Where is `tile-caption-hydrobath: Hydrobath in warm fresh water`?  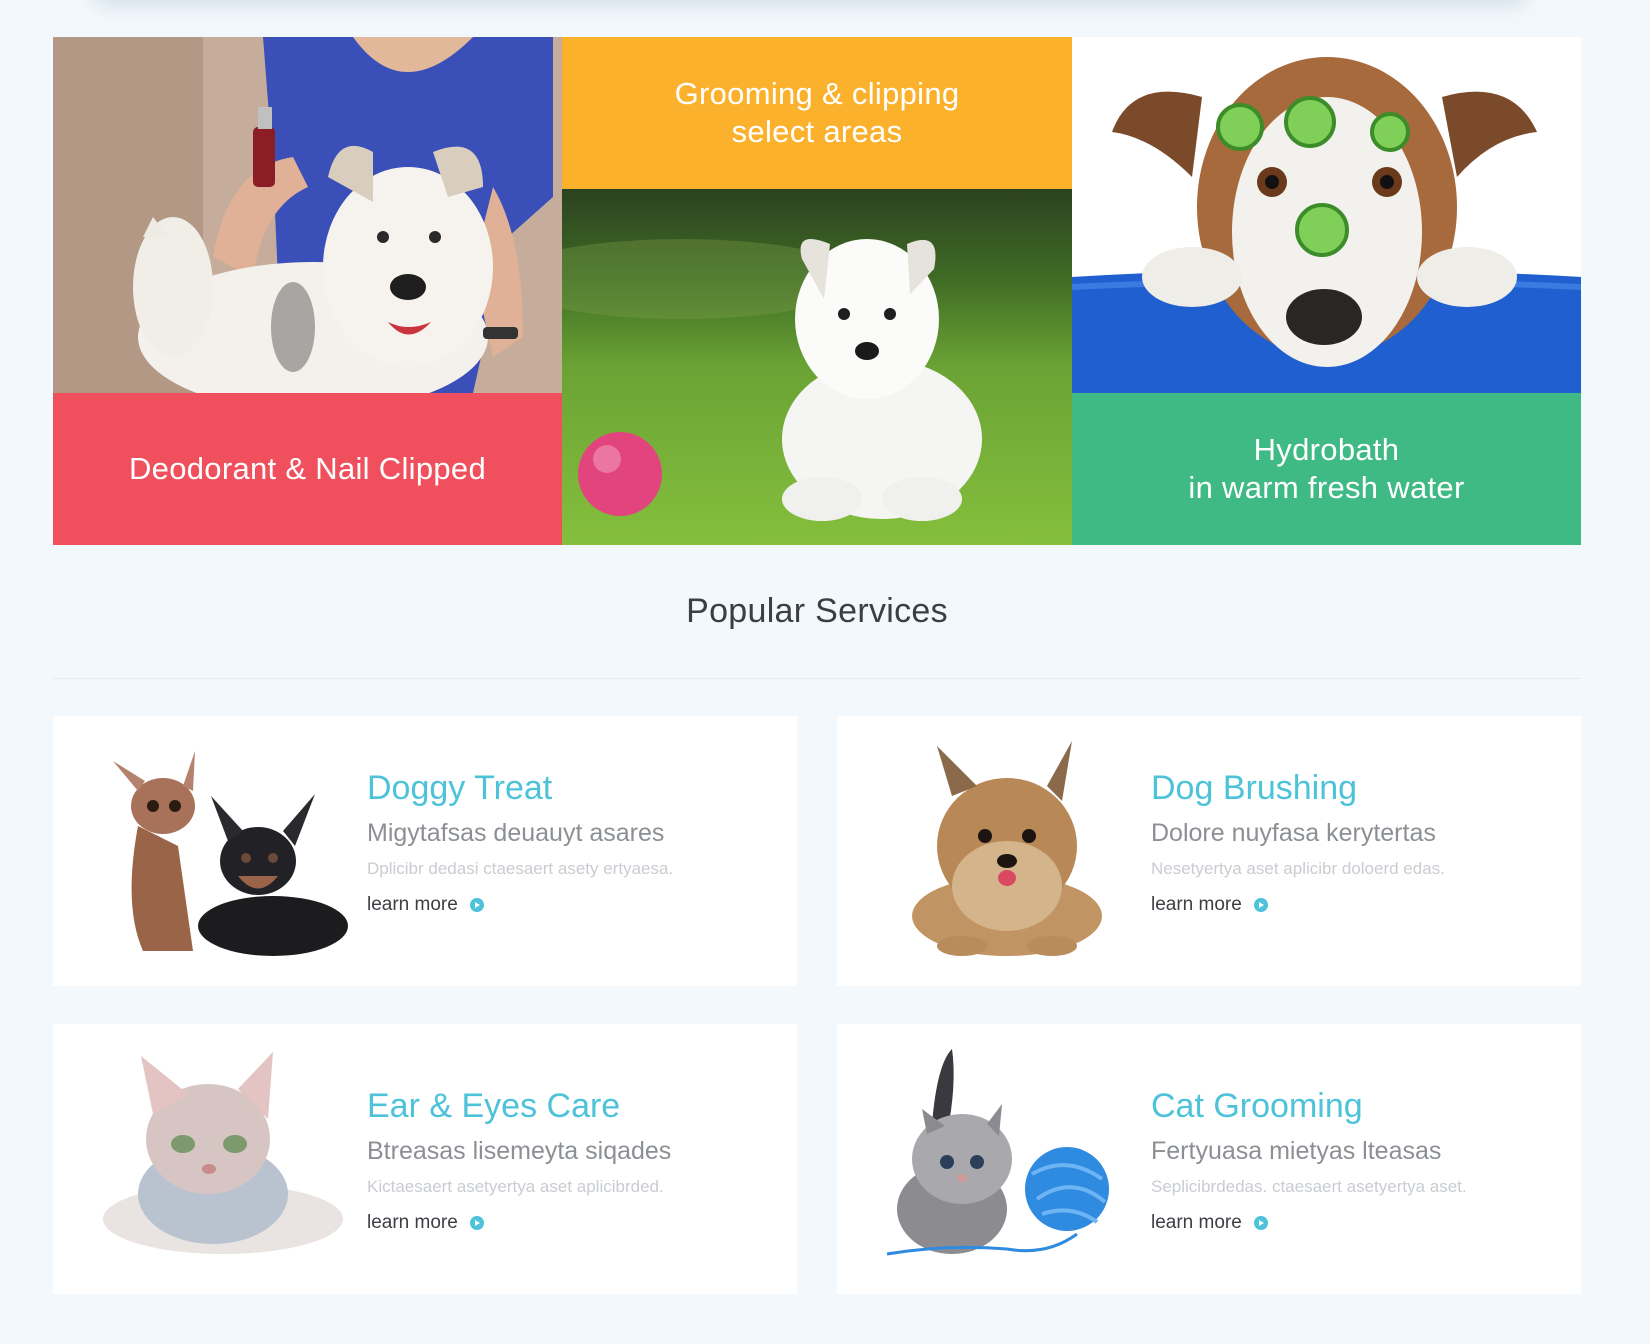
tile-caption-hydrobath: Hydrobath in warm fresh water is located at coordinates (1326, 469).